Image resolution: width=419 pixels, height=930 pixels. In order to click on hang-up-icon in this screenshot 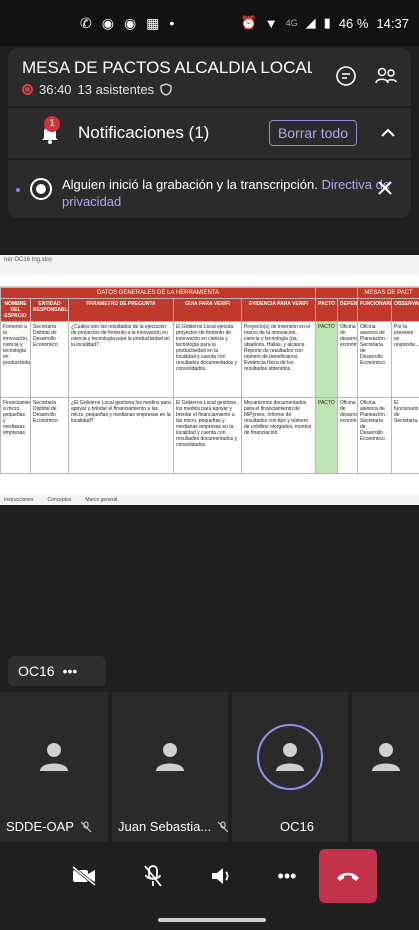, I will do `click(348, 876)`.